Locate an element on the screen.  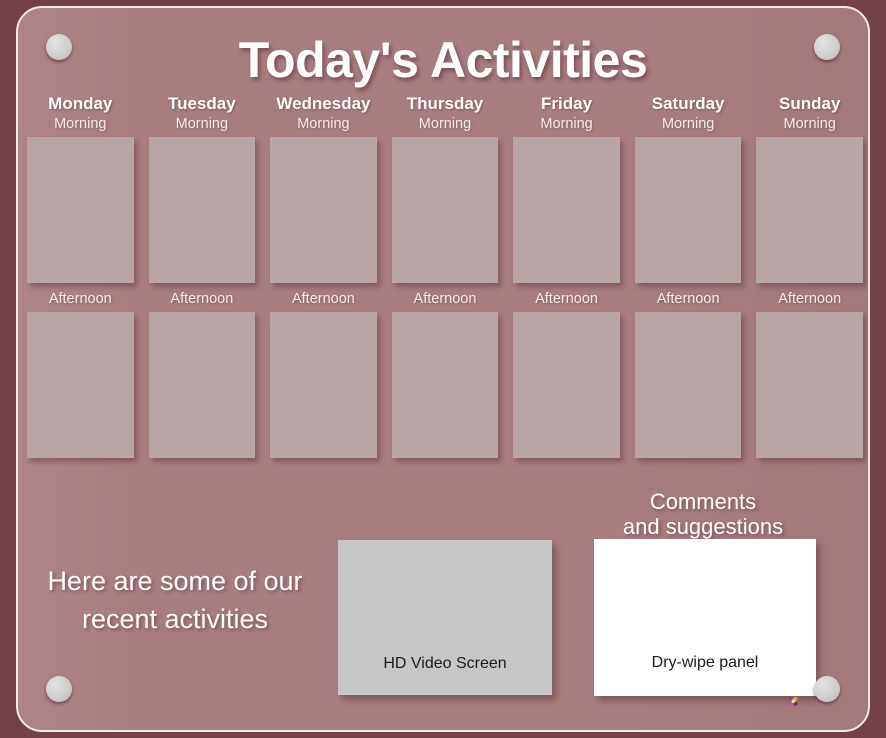
brand-logo-icon is located at coordinates (793, 701).